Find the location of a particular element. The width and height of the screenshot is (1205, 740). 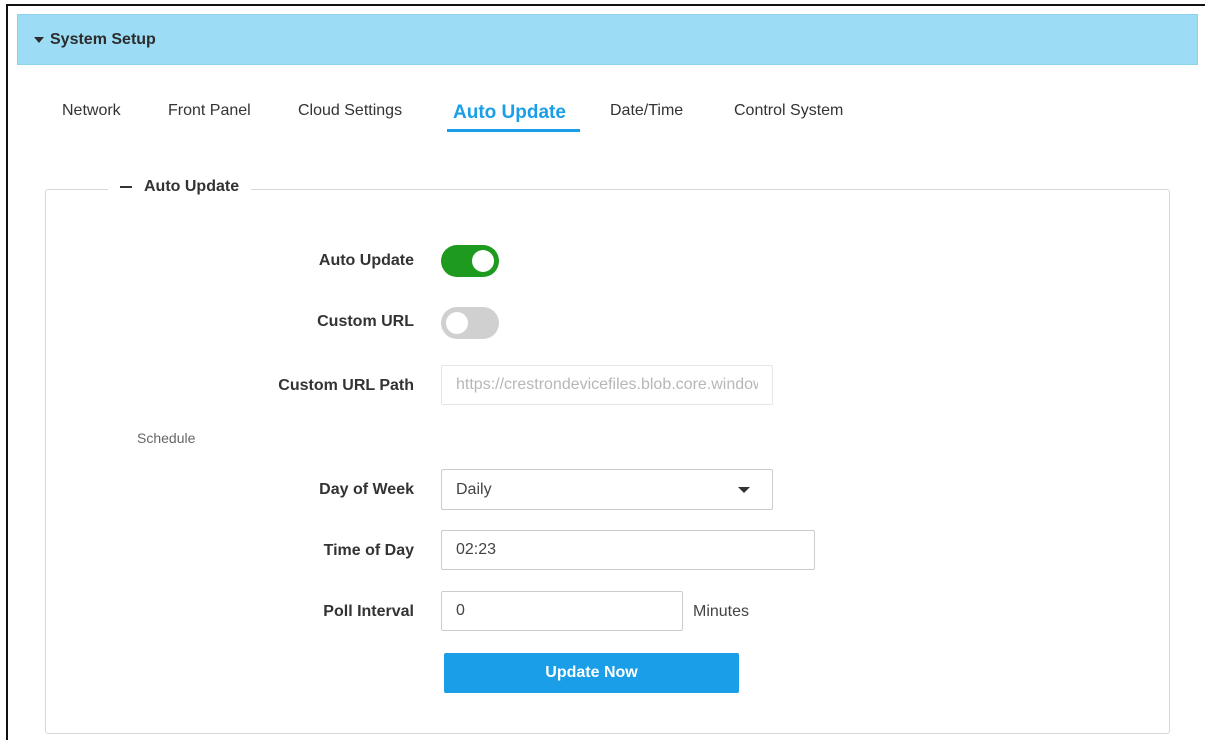

time-of-day-label: Time of Day is located at coordinates (368, 550).